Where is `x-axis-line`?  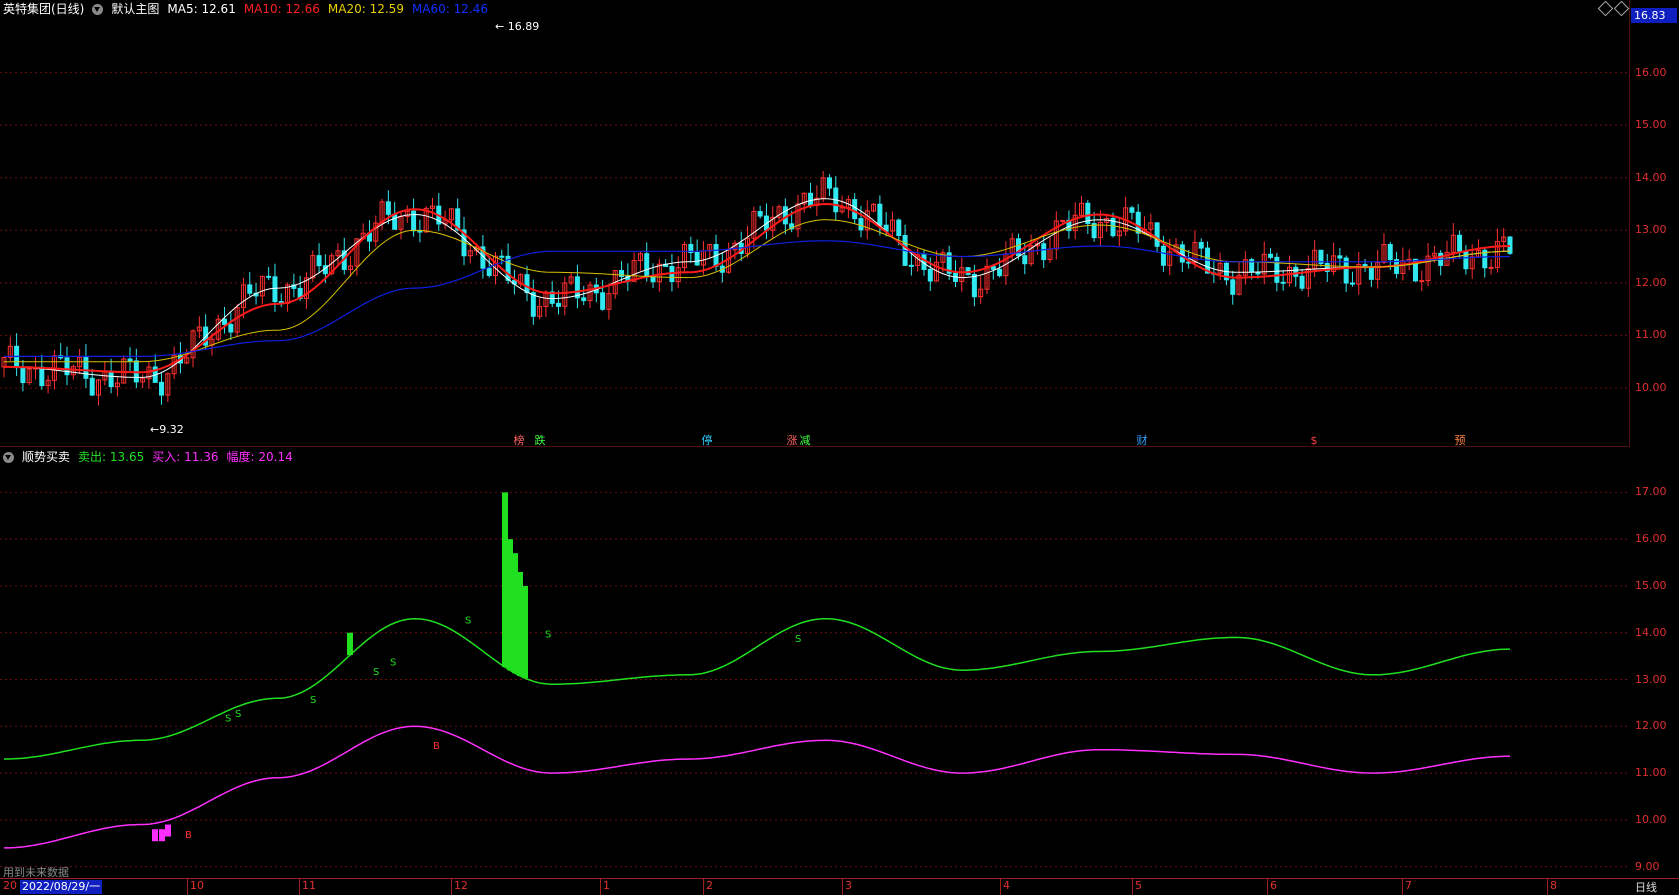
x-axis-line is located at coordinates (839, 878).